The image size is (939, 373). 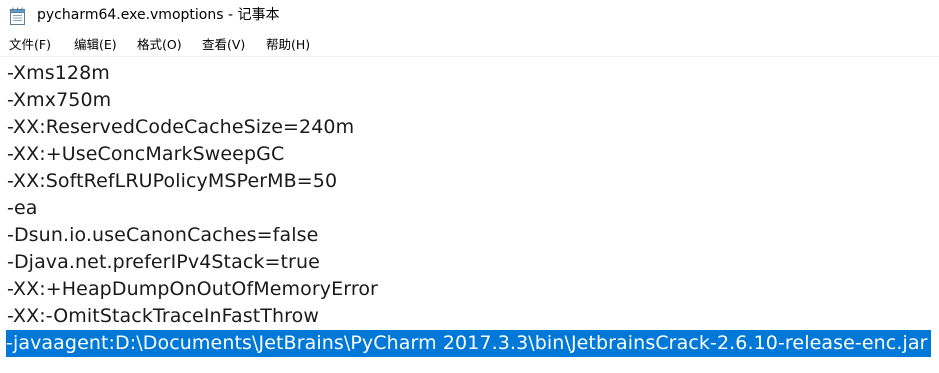 What do you see at coordinates (17, 16) in the screenshot?
I see `notepad-icon` at bounding box center [17, 16].